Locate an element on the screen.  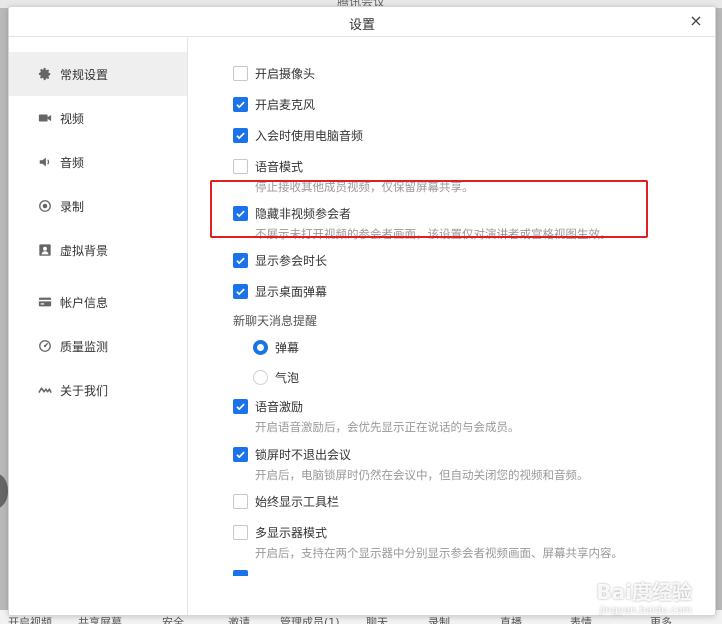
radio-label: 弹幕 is located at coordinates (287, 347).